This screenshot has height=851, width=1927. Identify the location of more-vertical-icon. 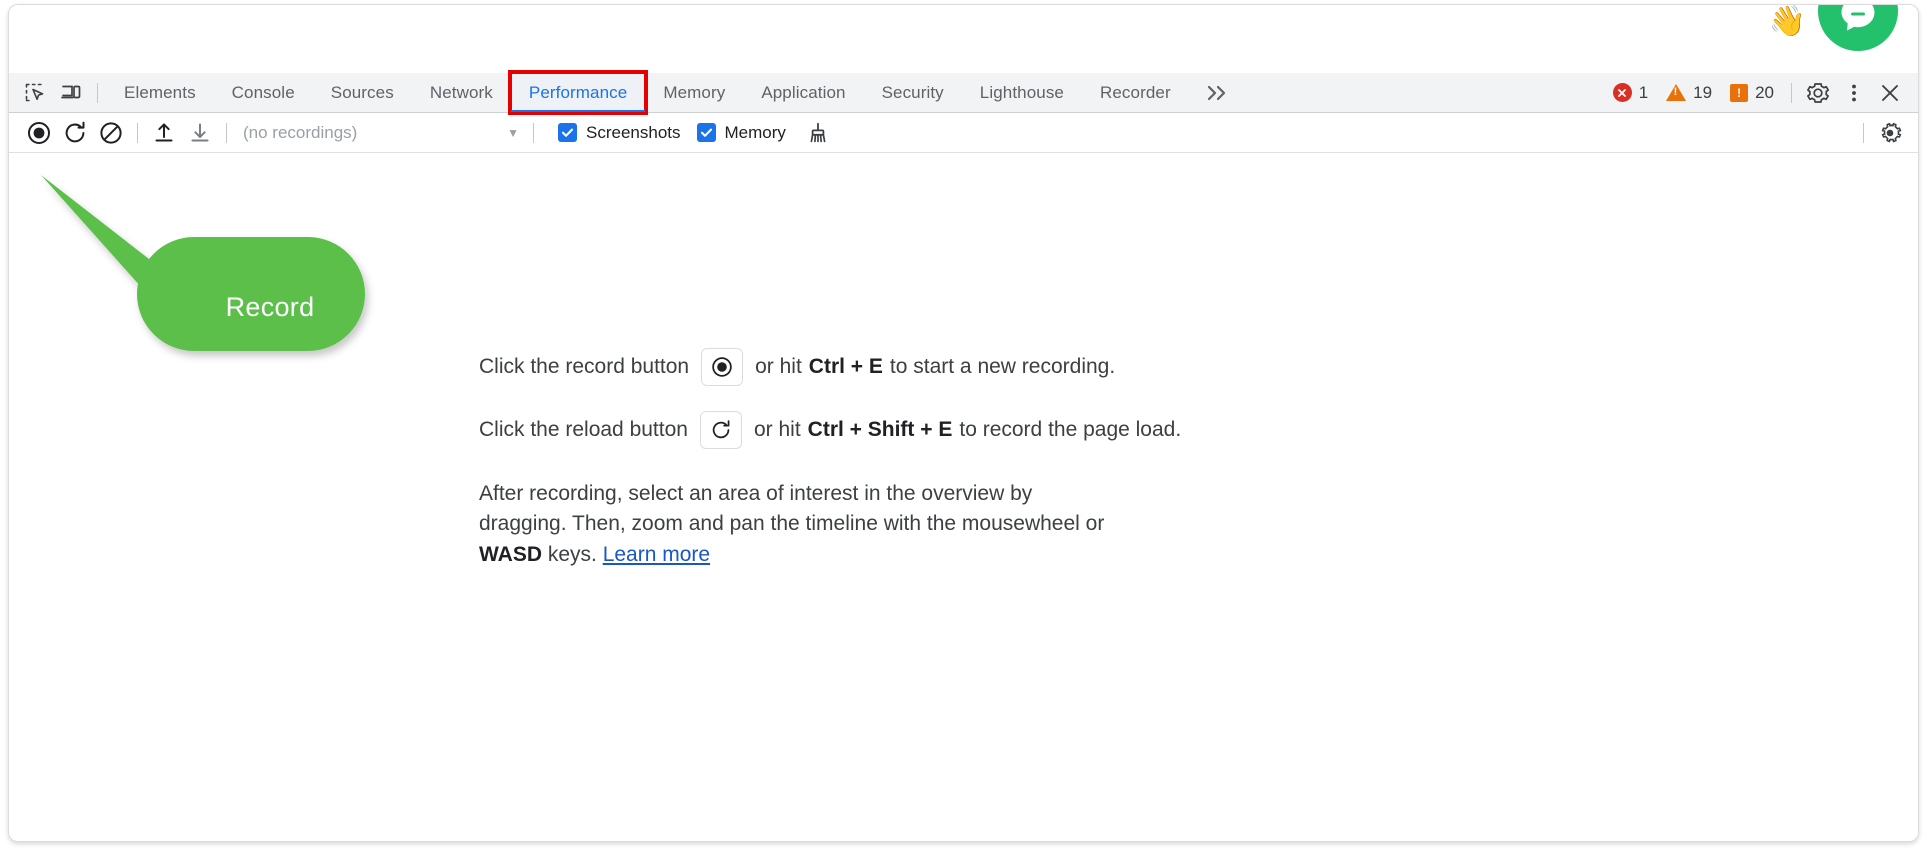
(1854, 93).